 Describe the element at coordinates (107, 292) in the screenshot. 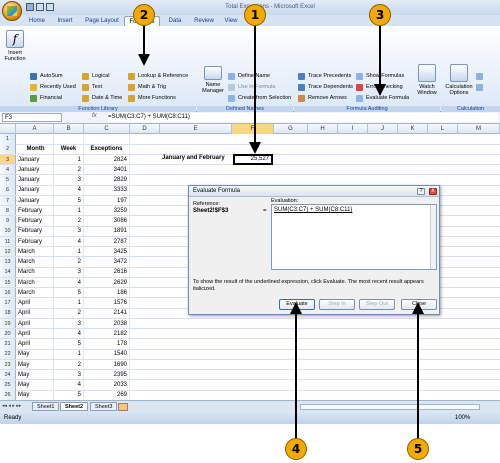

I see `cell-exceptions: 186` at that location.